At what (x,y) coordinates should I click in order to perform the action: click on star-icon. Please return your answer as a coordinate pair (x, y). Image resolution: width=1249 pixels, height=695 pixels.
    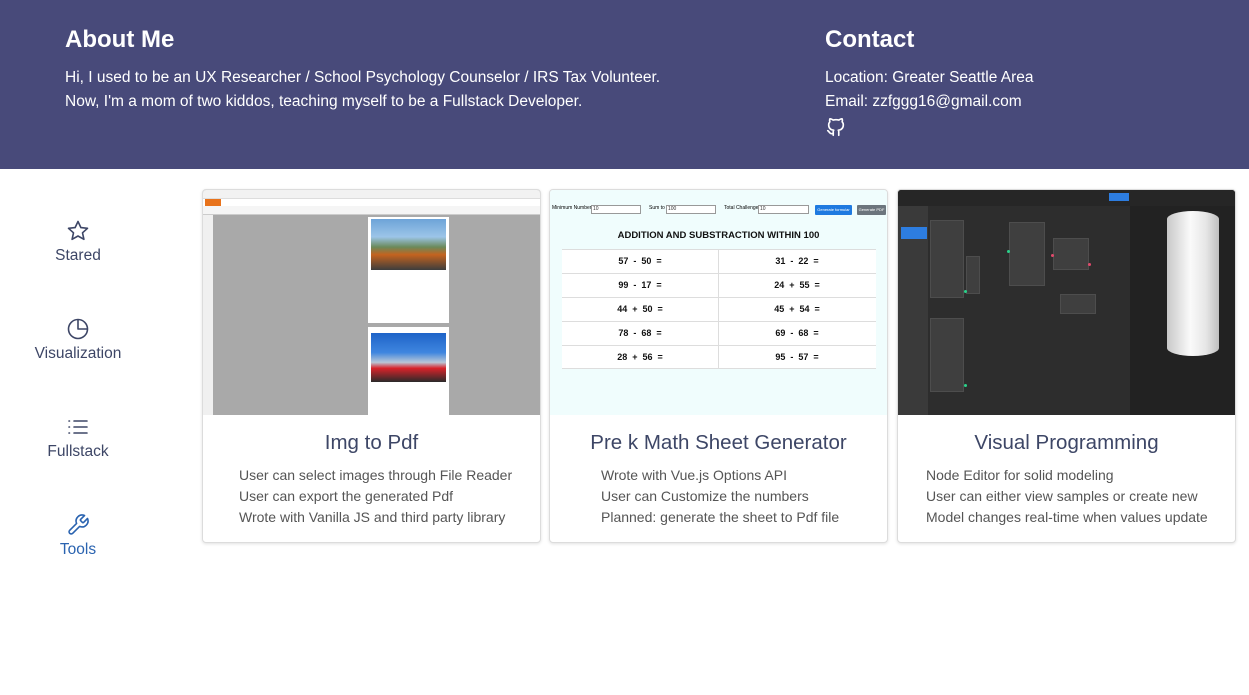
    Looking at the image, I should click on (78, 230).